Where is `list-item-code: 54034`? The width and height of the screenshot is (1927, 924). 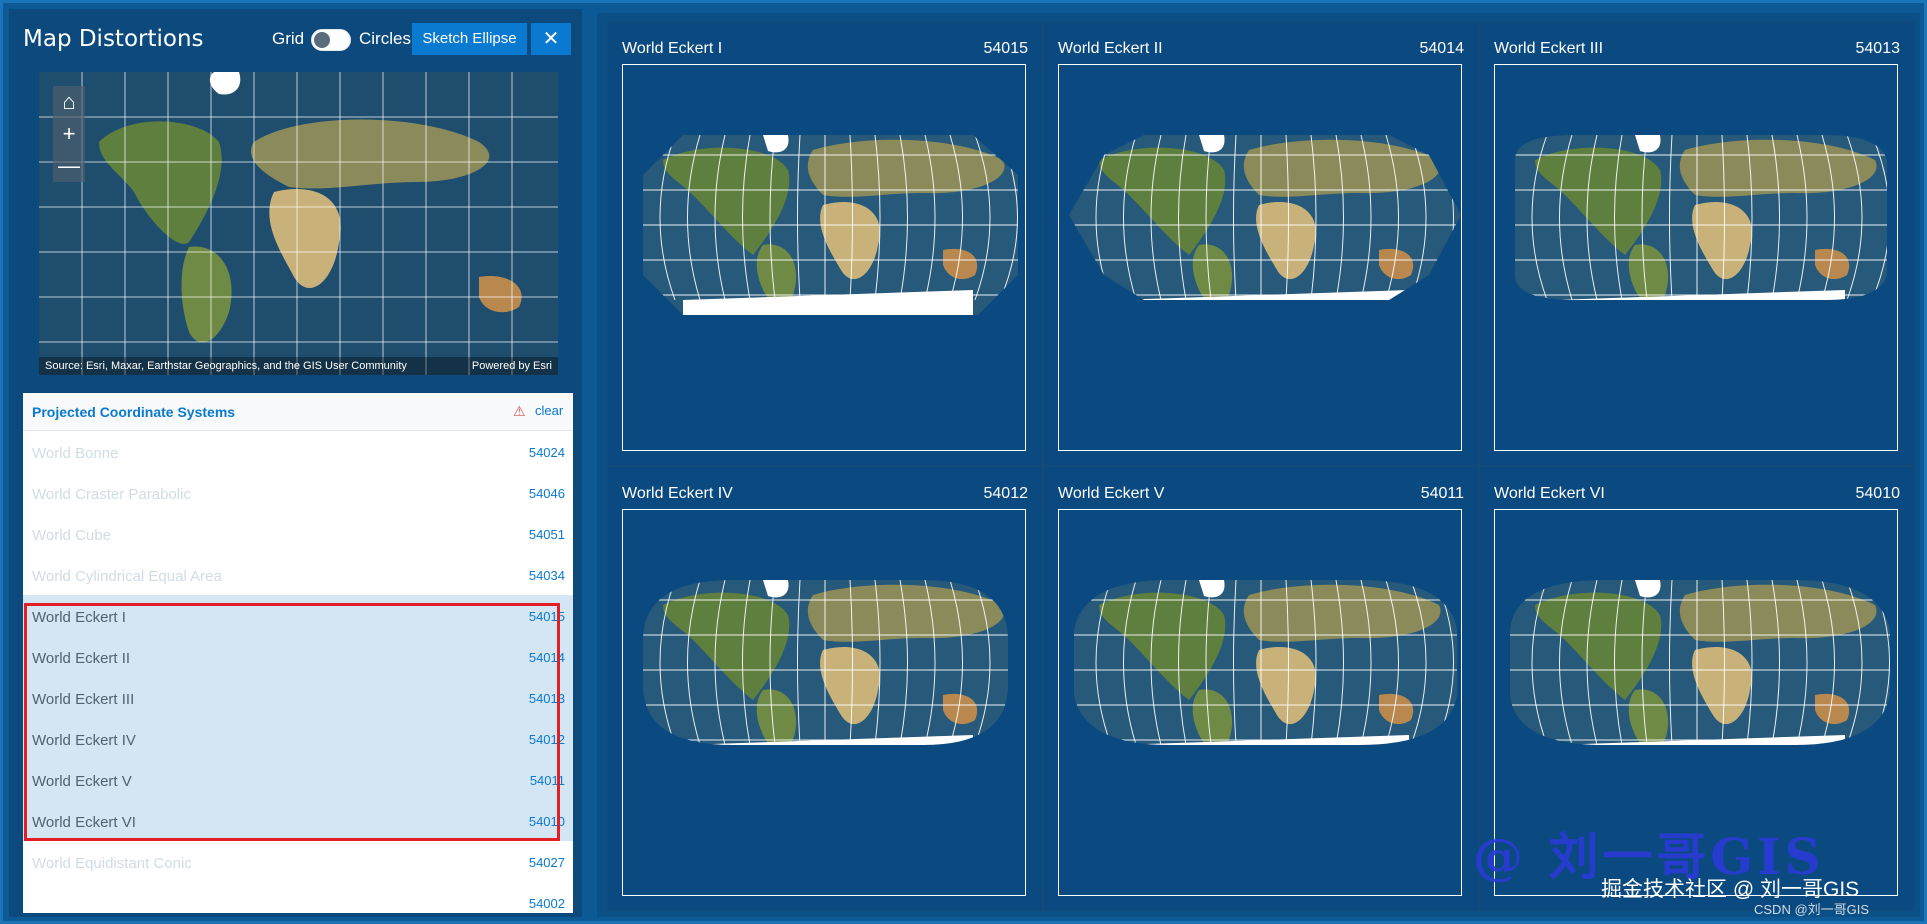
list-item-code: 54034 is located at coordinates (546, 575).